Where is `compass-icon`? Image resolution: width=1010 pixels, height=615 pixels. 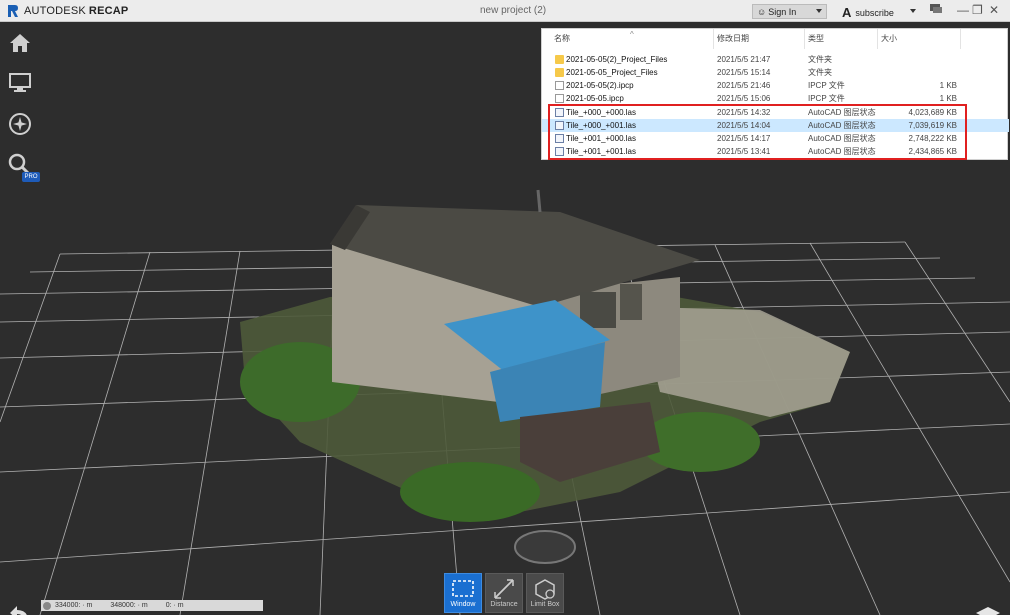
compass-icon is located at coordinates (20, 124).